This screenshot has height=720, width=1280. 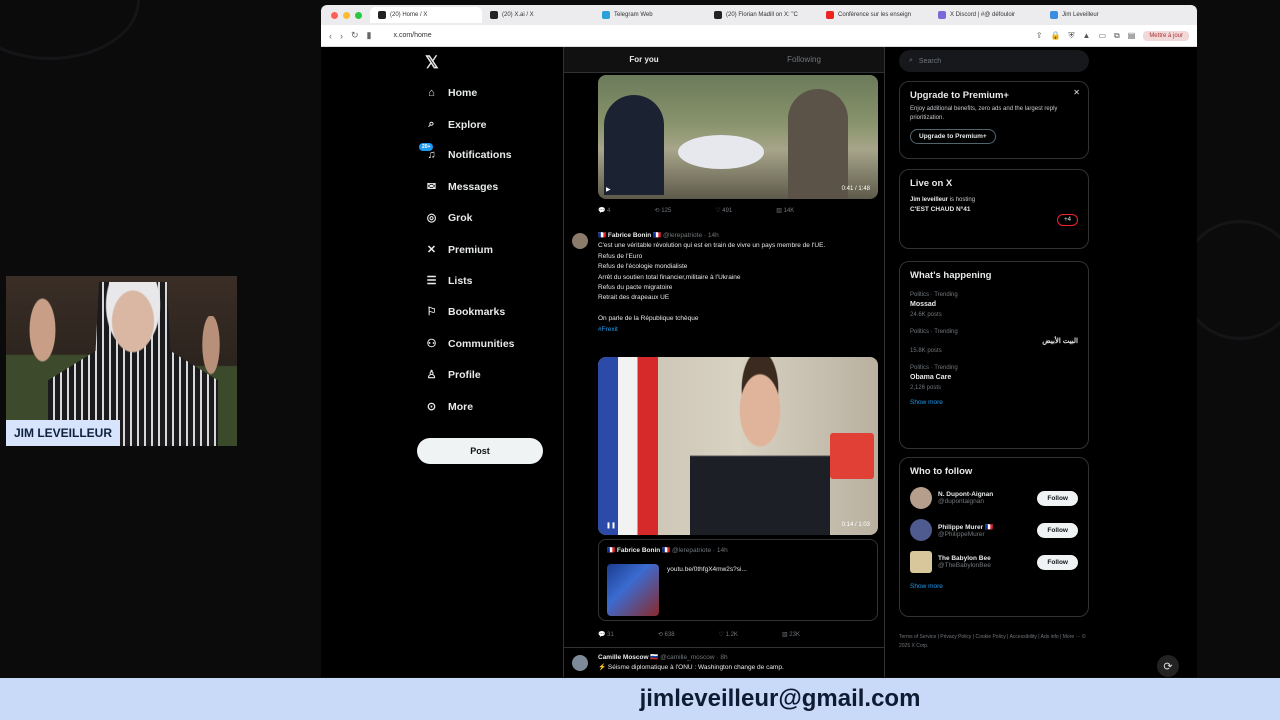 What do you see at coordinates (1117, 36) in the screenshot?
I see `extensions-icon: ⧉` at bounding box center [1117, 36].